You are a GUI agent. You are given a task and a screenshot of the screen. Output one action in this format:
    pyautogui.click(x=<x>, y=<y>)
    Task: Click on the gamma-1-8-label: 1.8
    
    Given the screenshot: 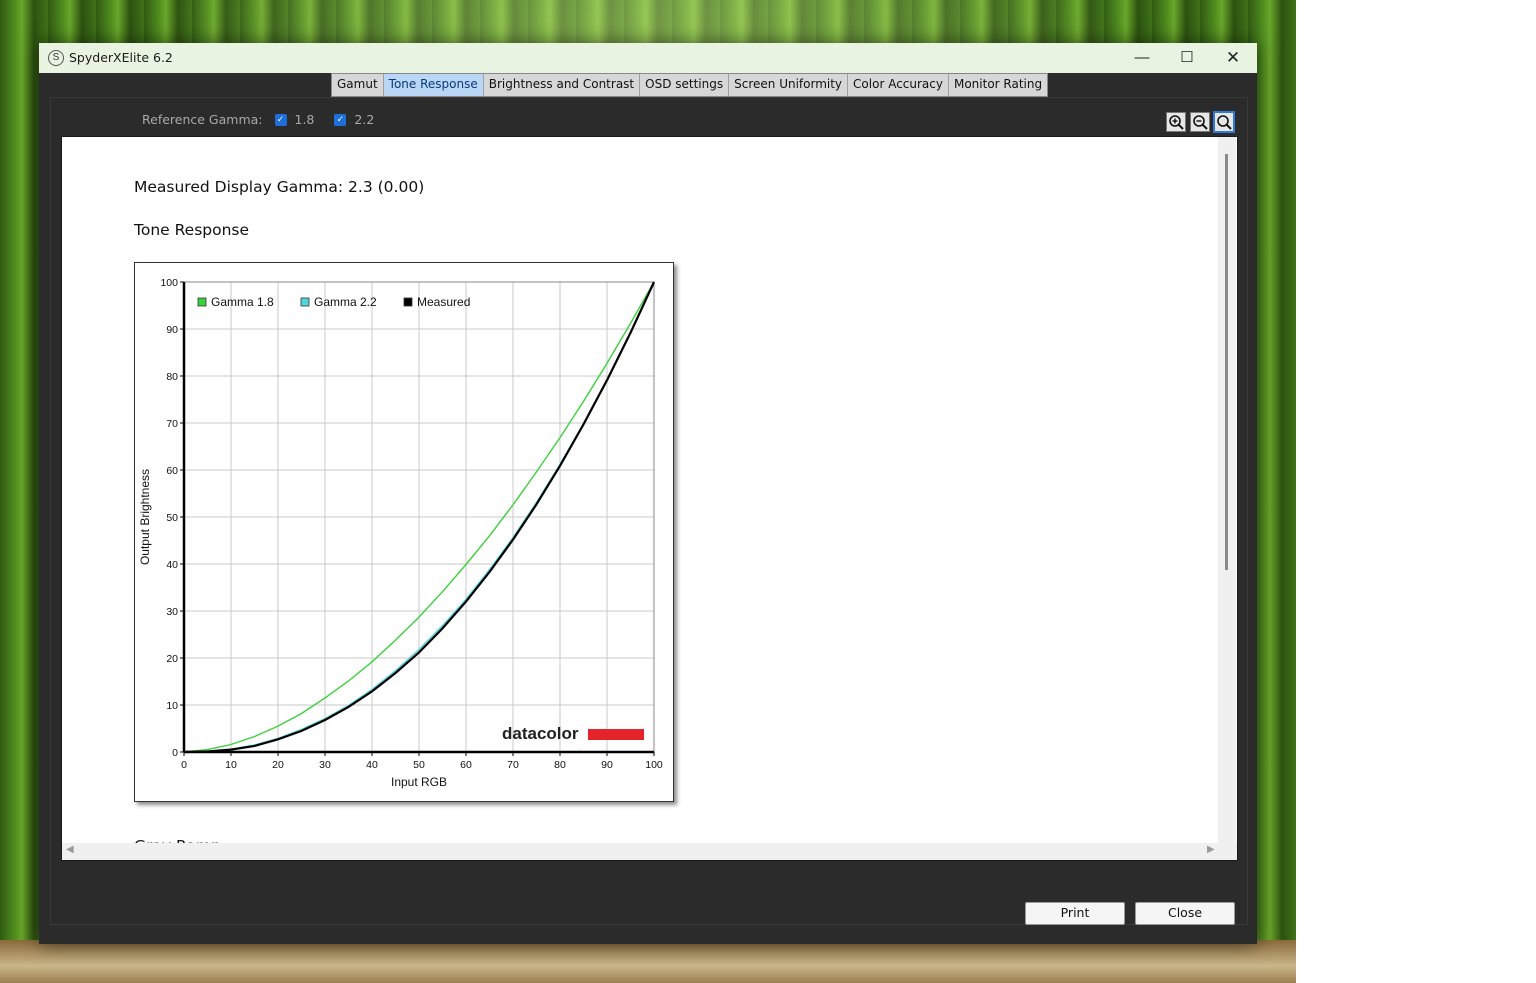 What is the action you would take?
    pyautogui.click(x=304, y=119)
    